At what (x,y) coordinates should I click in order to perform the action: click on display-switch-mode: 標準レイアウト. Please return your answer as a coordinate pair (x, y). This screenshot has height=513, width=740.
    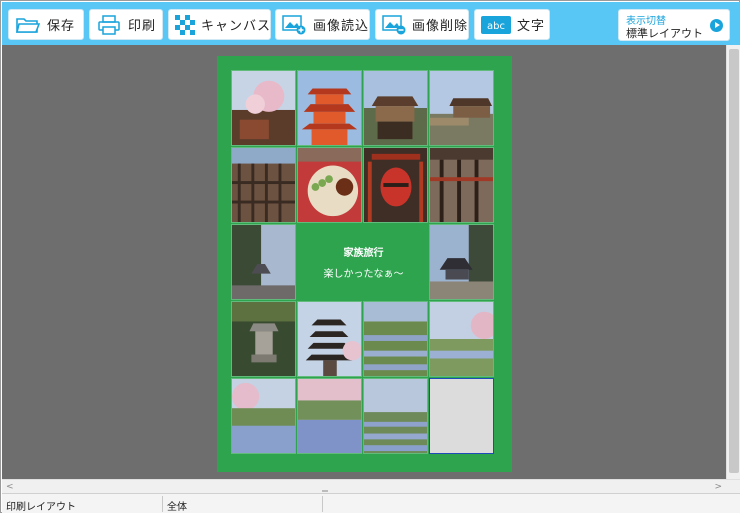
    Looking at the image, I should click on (664, 33).